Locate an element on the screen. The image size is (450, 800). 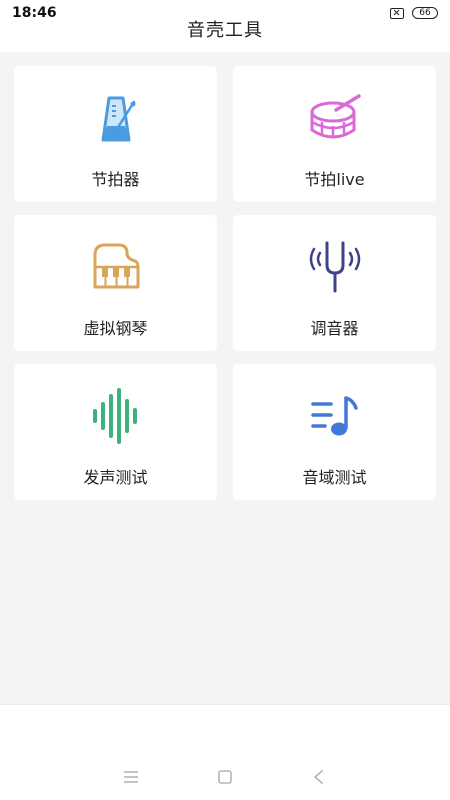
tuning-fork-icon is located at coordinates (335, 267).